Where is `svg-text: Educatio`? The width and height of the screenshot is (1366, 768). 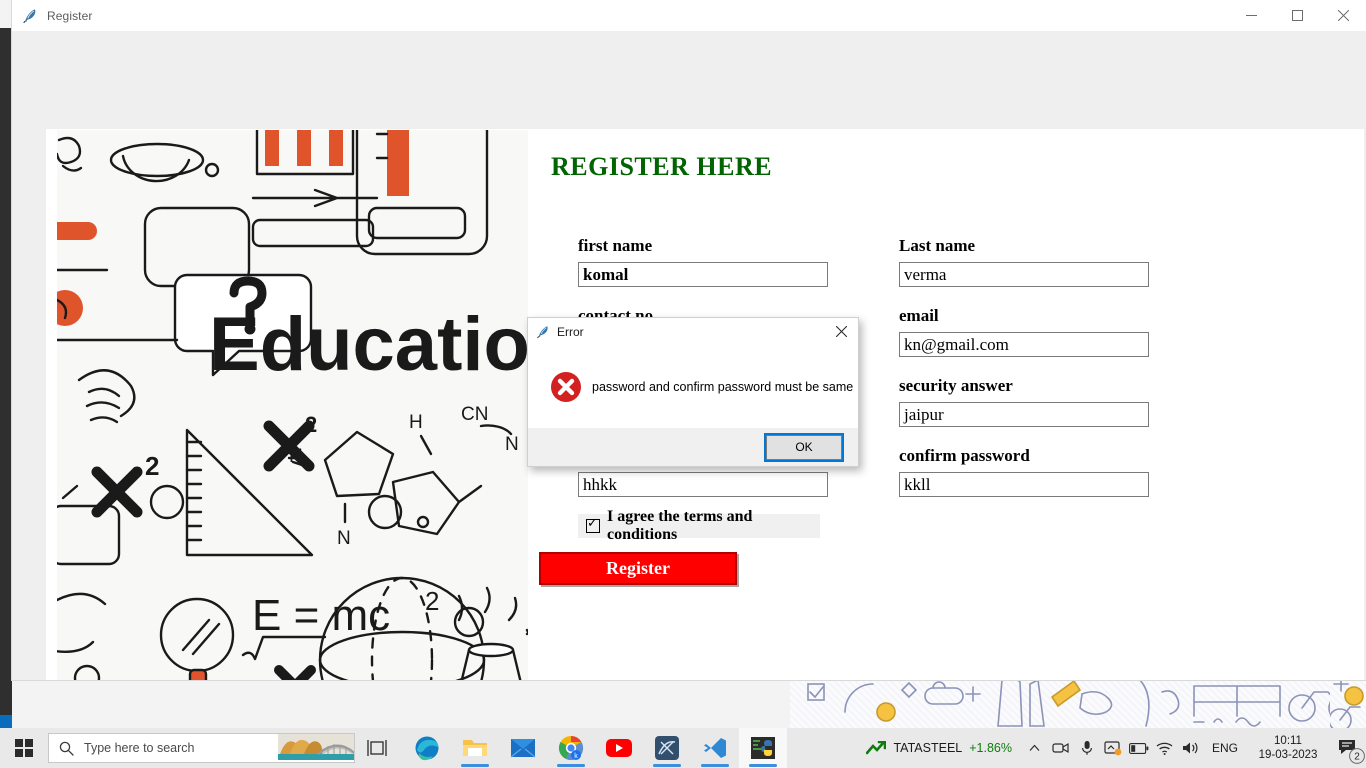 svg-text: Educatio is located at coordinates (368, 344).